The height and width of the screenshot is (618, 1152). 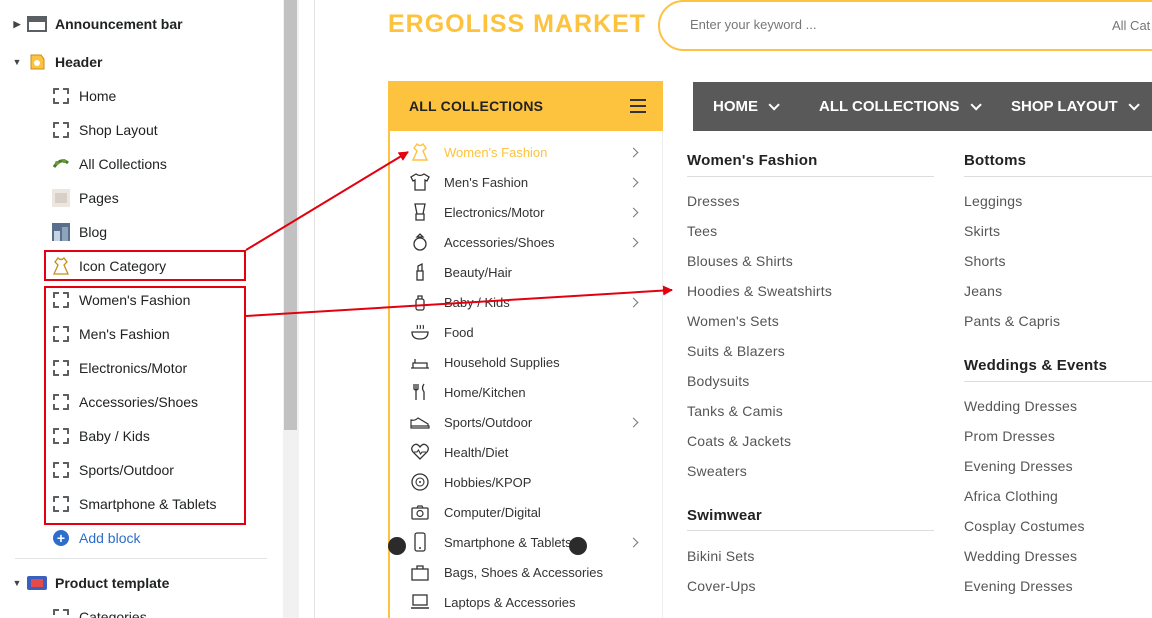 I want to click on block-label: Home, so click(x=98, y=96).